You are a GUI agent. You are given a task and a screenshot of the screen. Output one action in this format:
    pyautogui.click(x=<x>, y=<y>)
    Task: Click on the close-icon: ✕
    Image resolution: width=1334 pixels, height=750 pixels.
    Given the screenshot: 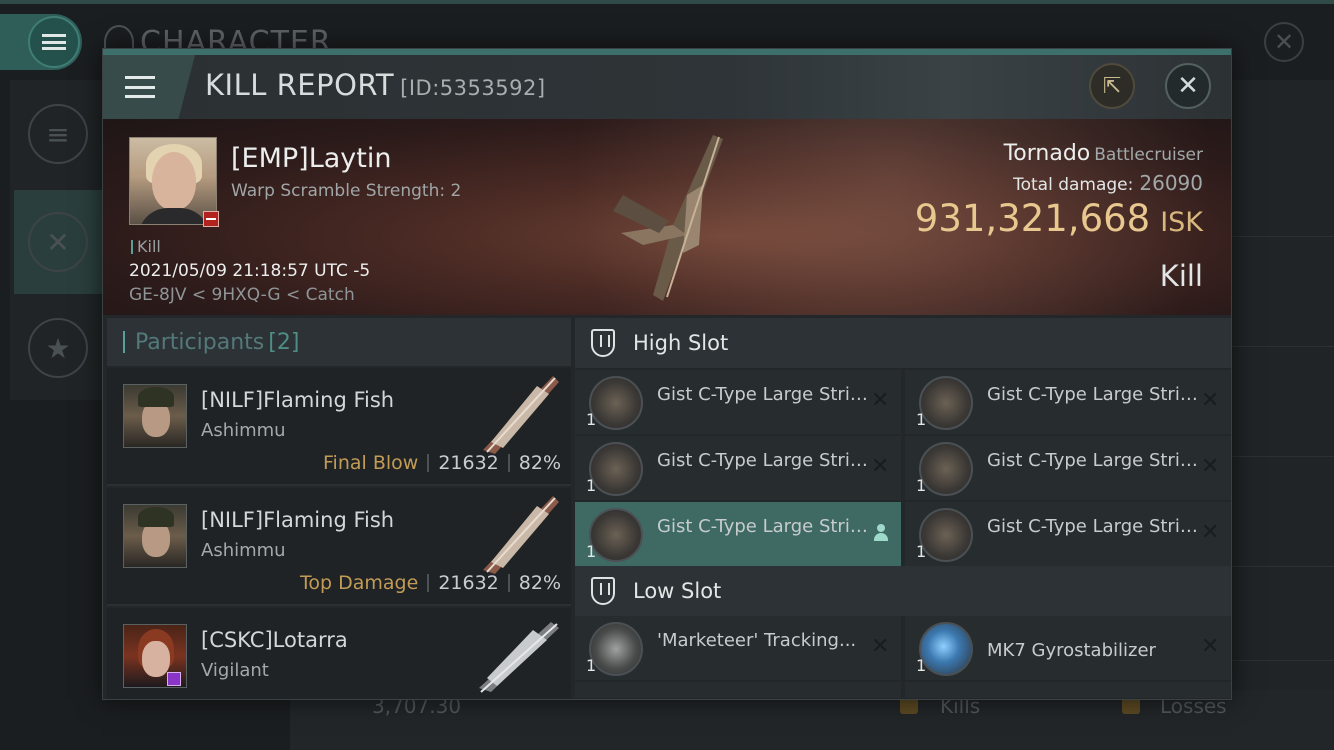 What is the action you would take?
    pyautogui.click(x=1188, y=86)
    